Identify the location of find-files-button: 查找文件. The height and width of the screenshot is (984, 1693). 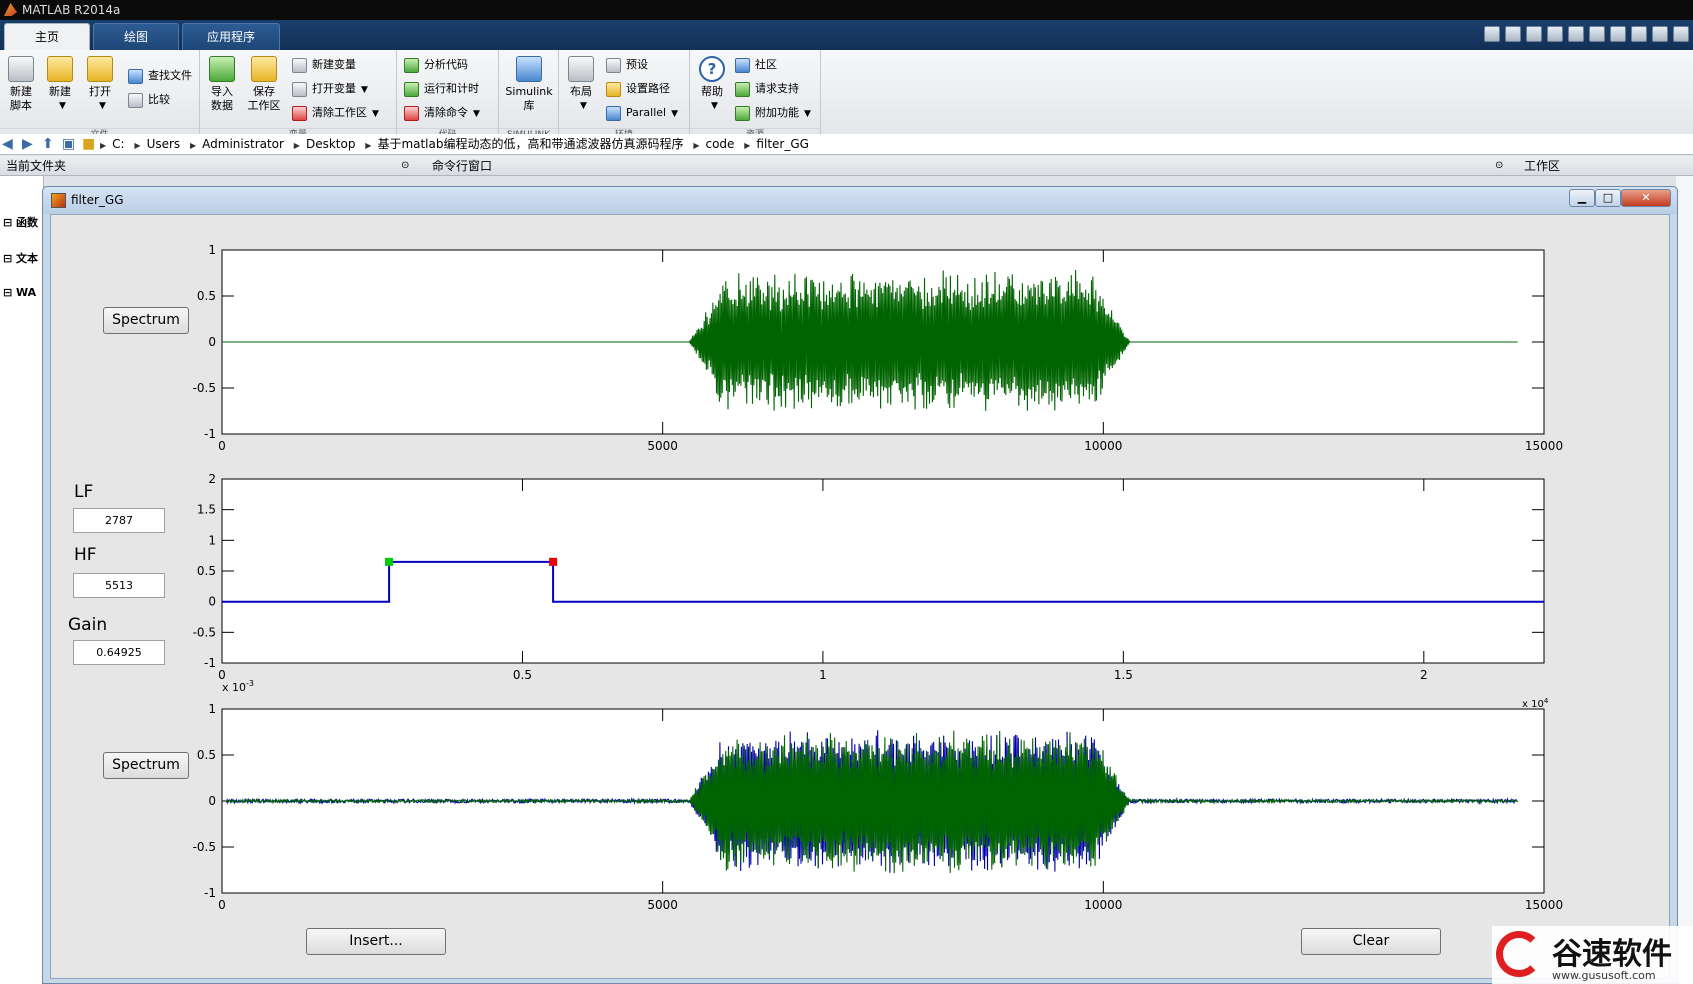
(160, 76).